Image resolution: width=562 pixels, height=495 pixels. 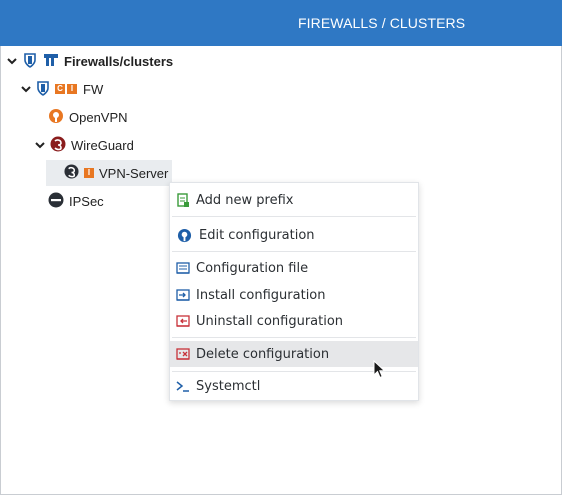 I want to click on tree-node-firewalls-clusters: Firewalls/clusters, so click(x=89, y=61).